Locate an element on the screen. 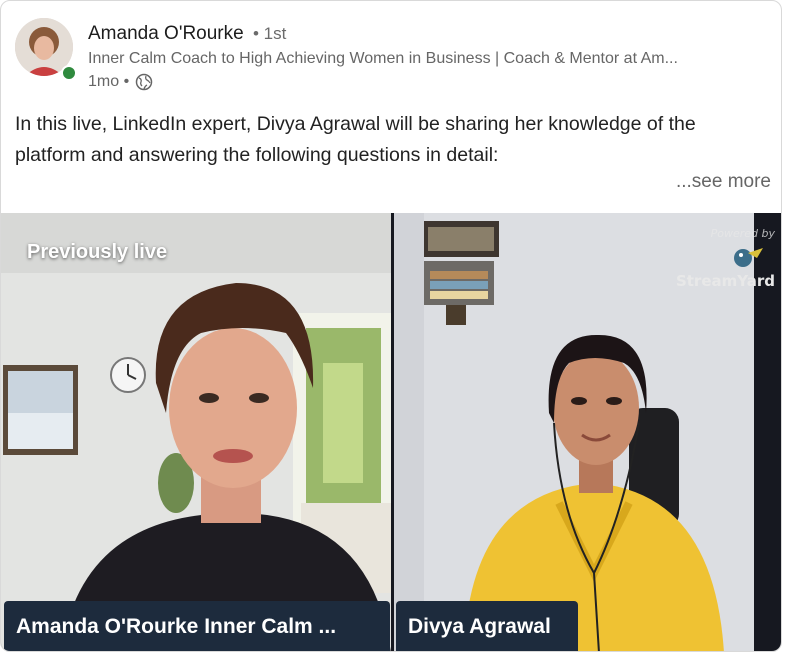 This screenshot has width=786, height=670. streamyard-logo-icon is located at coordinates (748, 257).